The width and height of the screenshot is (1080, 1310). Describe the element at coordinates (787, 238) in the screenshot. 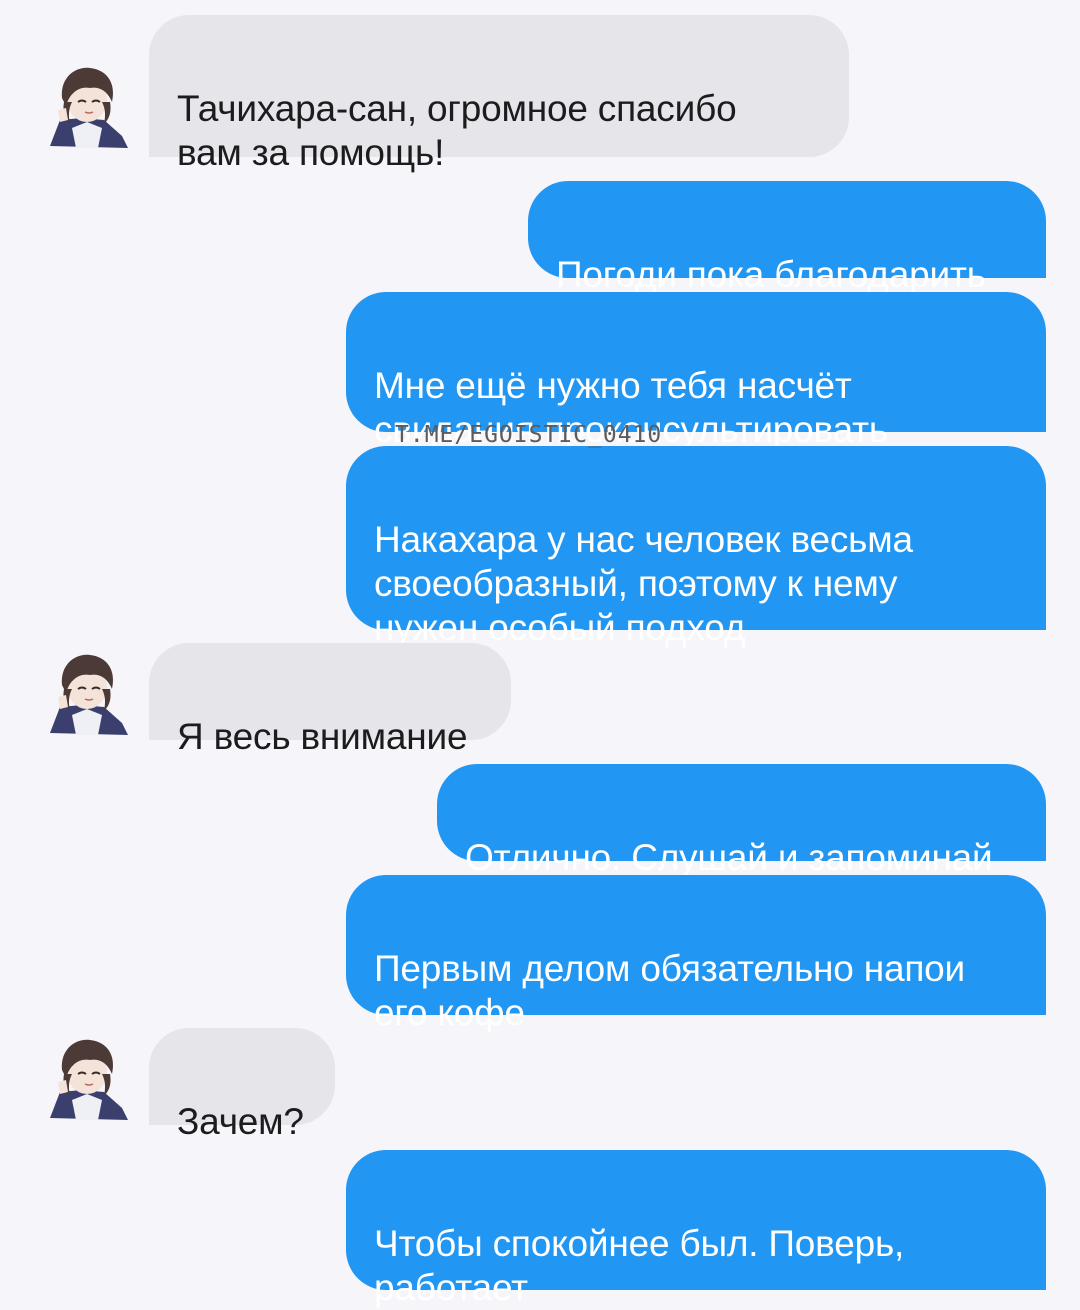

I see `outgoing-message-bubble: Погоди пока благодарить` at that location.